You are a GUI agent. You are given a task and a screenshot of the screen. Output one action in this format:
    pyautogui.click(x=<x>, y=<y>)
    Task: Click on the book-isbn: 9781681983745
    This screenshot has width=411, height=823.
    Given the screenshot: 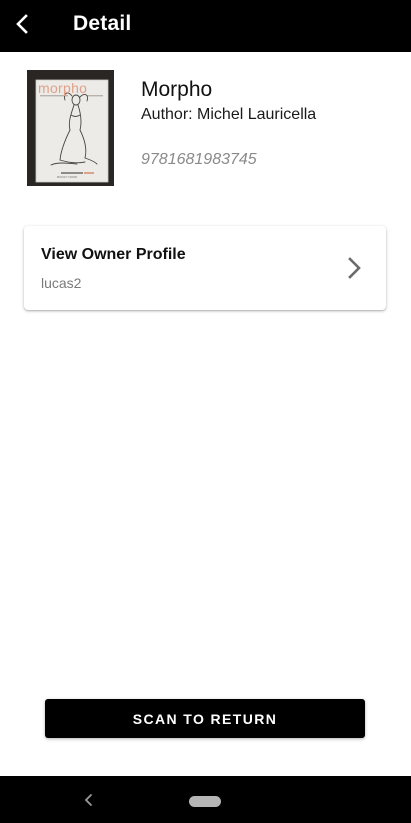 What is the action you would take?
    pyautogui.click(x=199, y=159)
    